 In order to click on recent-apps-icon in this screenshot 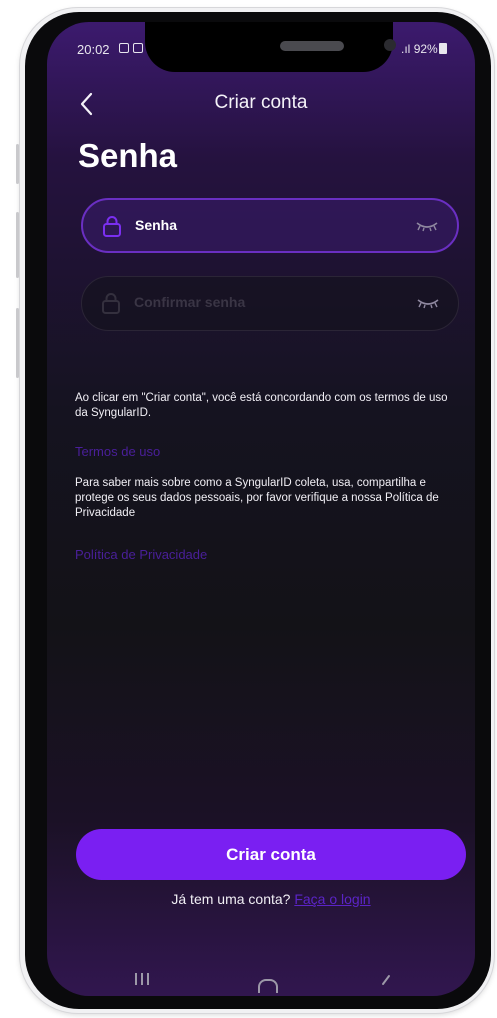, I will do `click(144, 982)`.